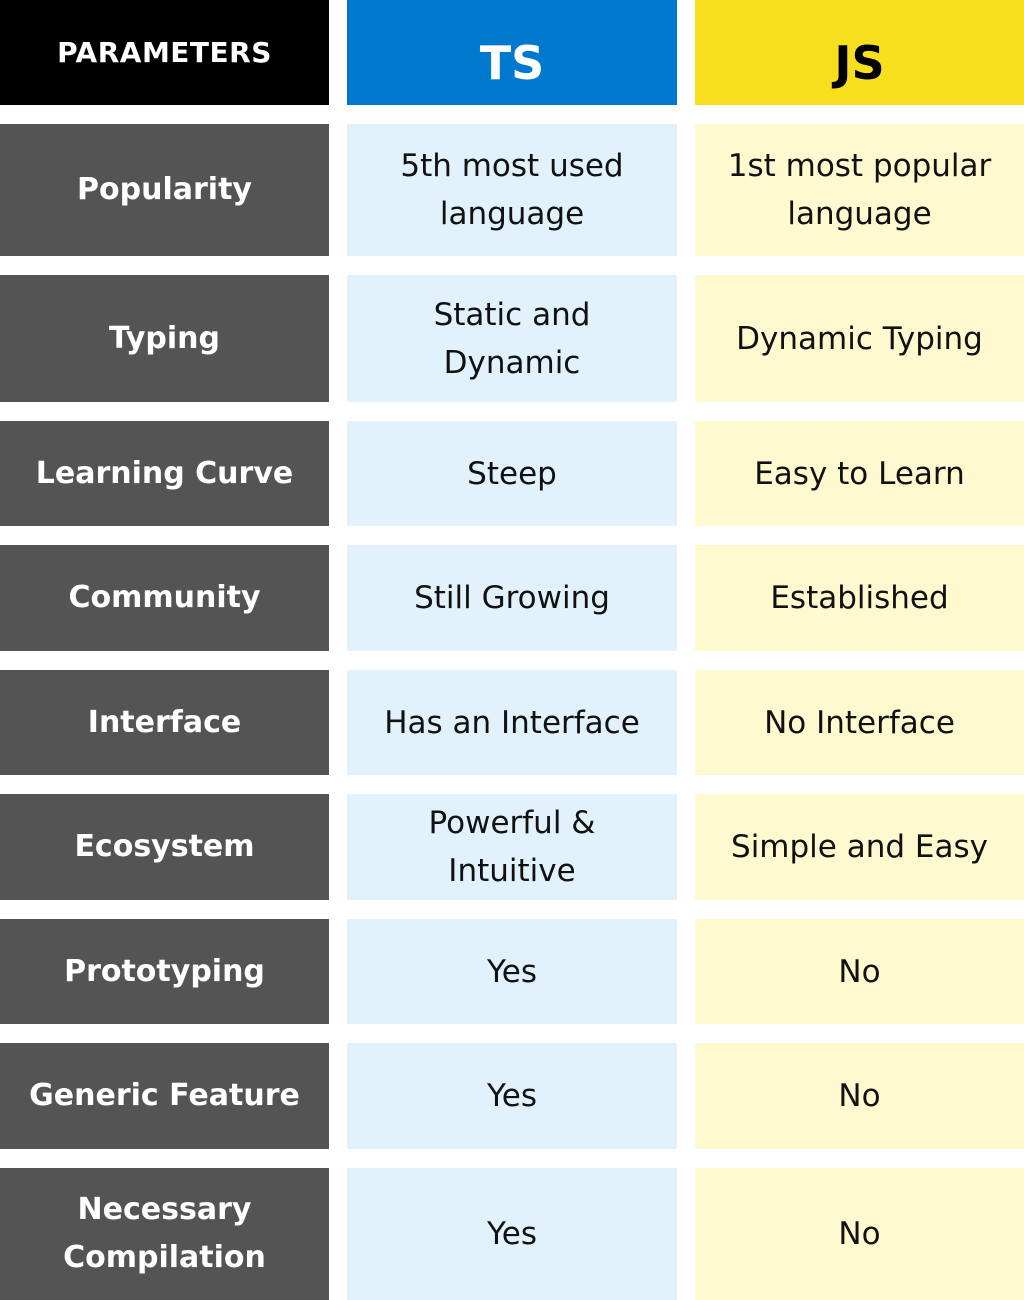 The width and height of the screenshot is (1024, 1300). I want to click on ts-cell: Powerful & Intuitive, so click(512, 847).